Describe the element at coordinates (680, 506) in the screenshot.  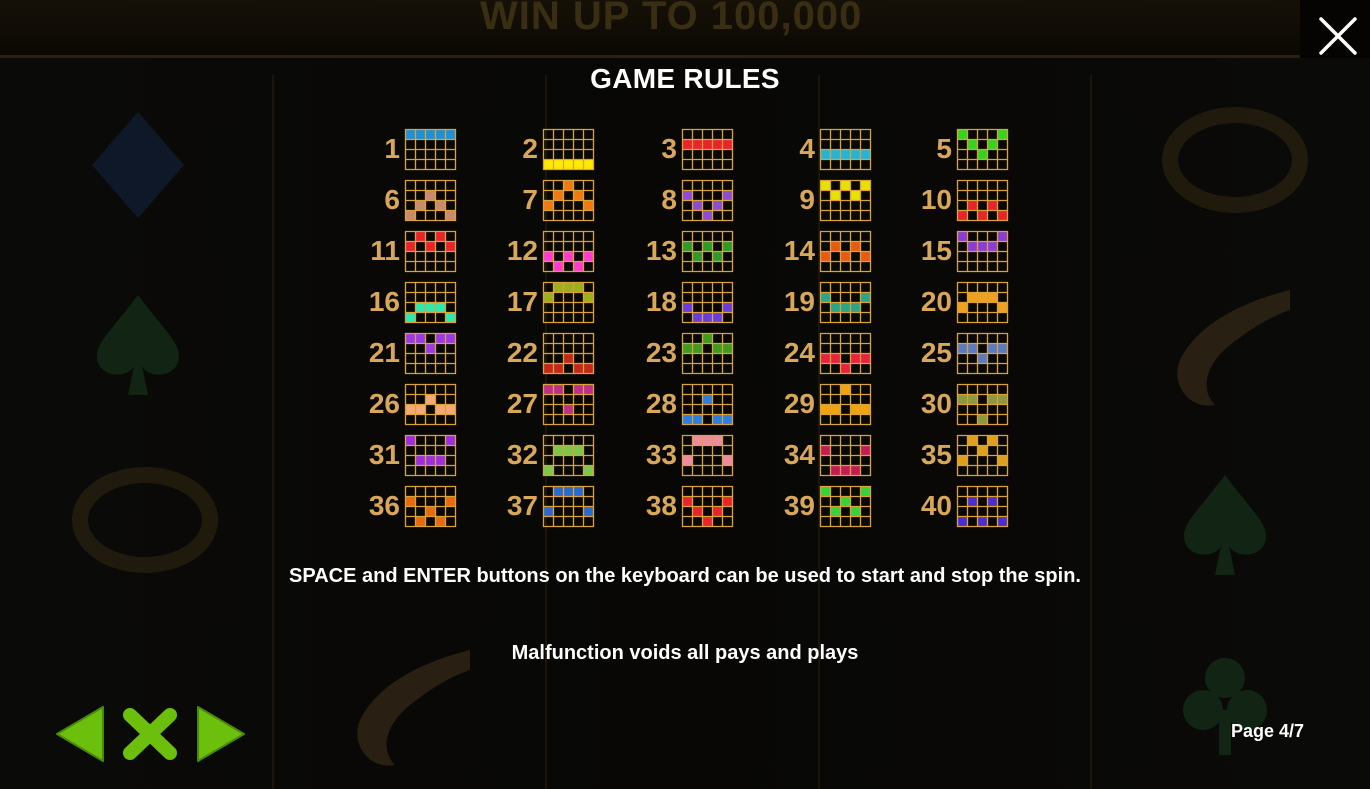
I see `payline-38: 38` at that location.